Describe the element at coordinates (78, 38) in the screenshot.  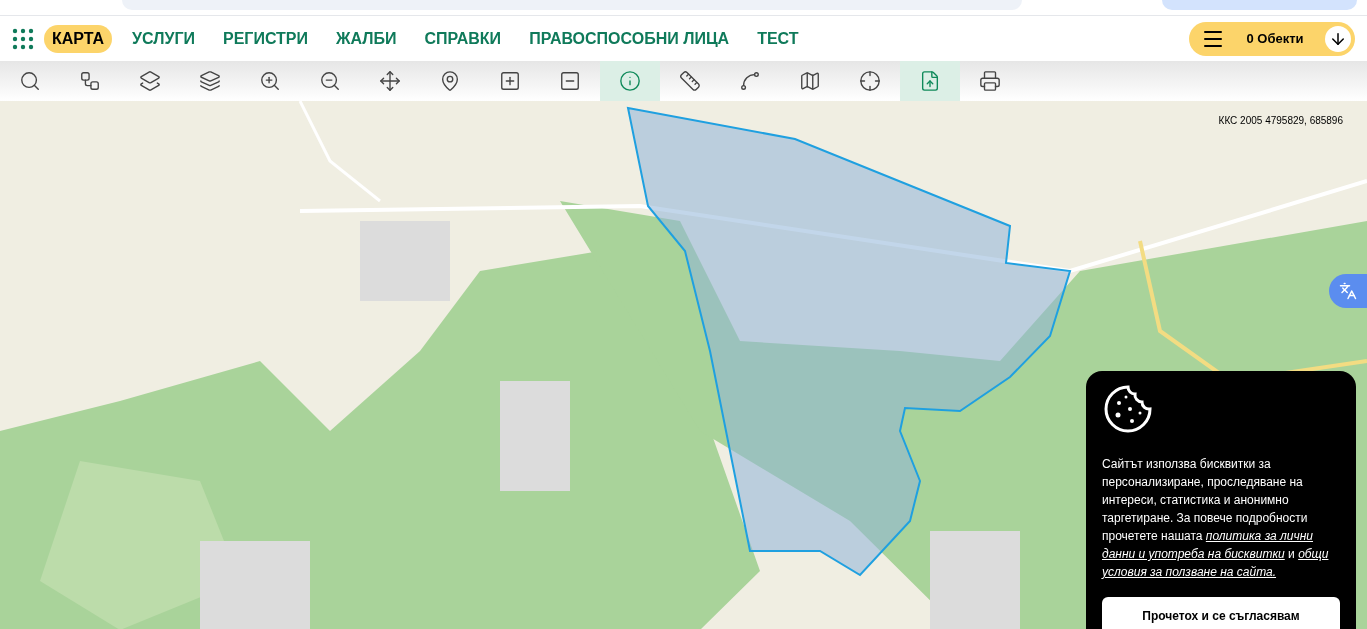
I see `nav-link: КАРТА` at that location.